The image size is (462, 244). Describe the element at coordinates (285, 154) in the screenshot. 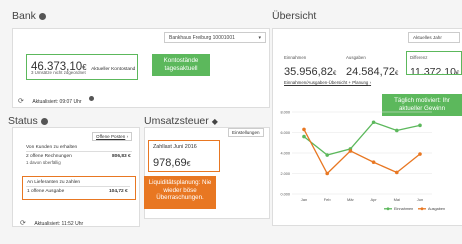

I see `y-tick-label: 4.000` at that location.